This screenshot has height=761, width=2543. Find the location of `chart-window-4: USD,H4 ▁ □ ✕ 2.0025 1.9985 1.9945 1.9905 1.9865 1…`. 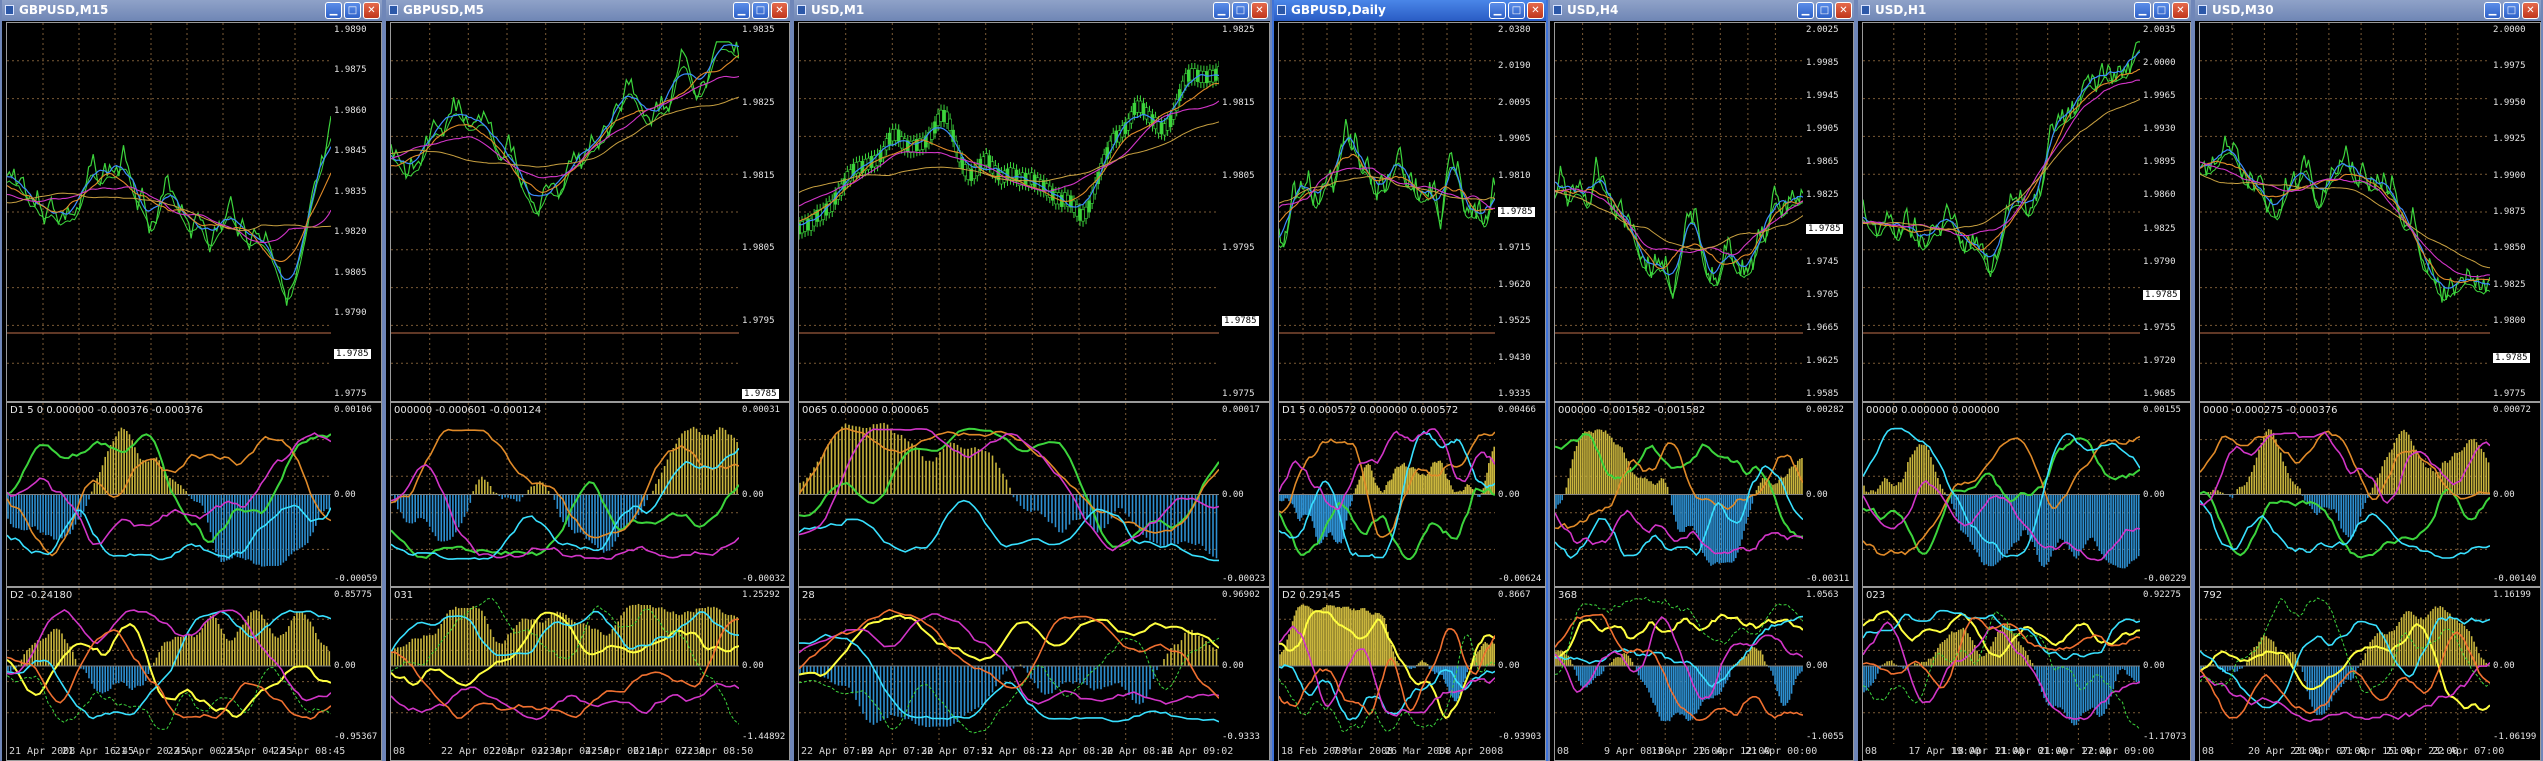

chart-window-4: USD,H4 ▁ □ ✕ 2.0025 1.9985 1.9945 1.9905 1.9865 1… is located at coordinates (1702, 380).